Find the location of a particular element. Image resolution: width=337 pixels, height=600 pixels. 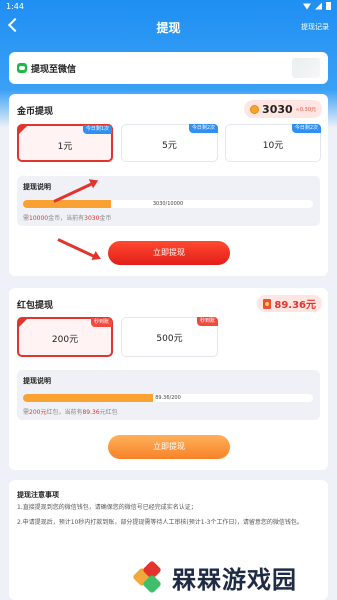

coin-option-10: 10元 今日剩2次 is located at coordinates (273, 143).